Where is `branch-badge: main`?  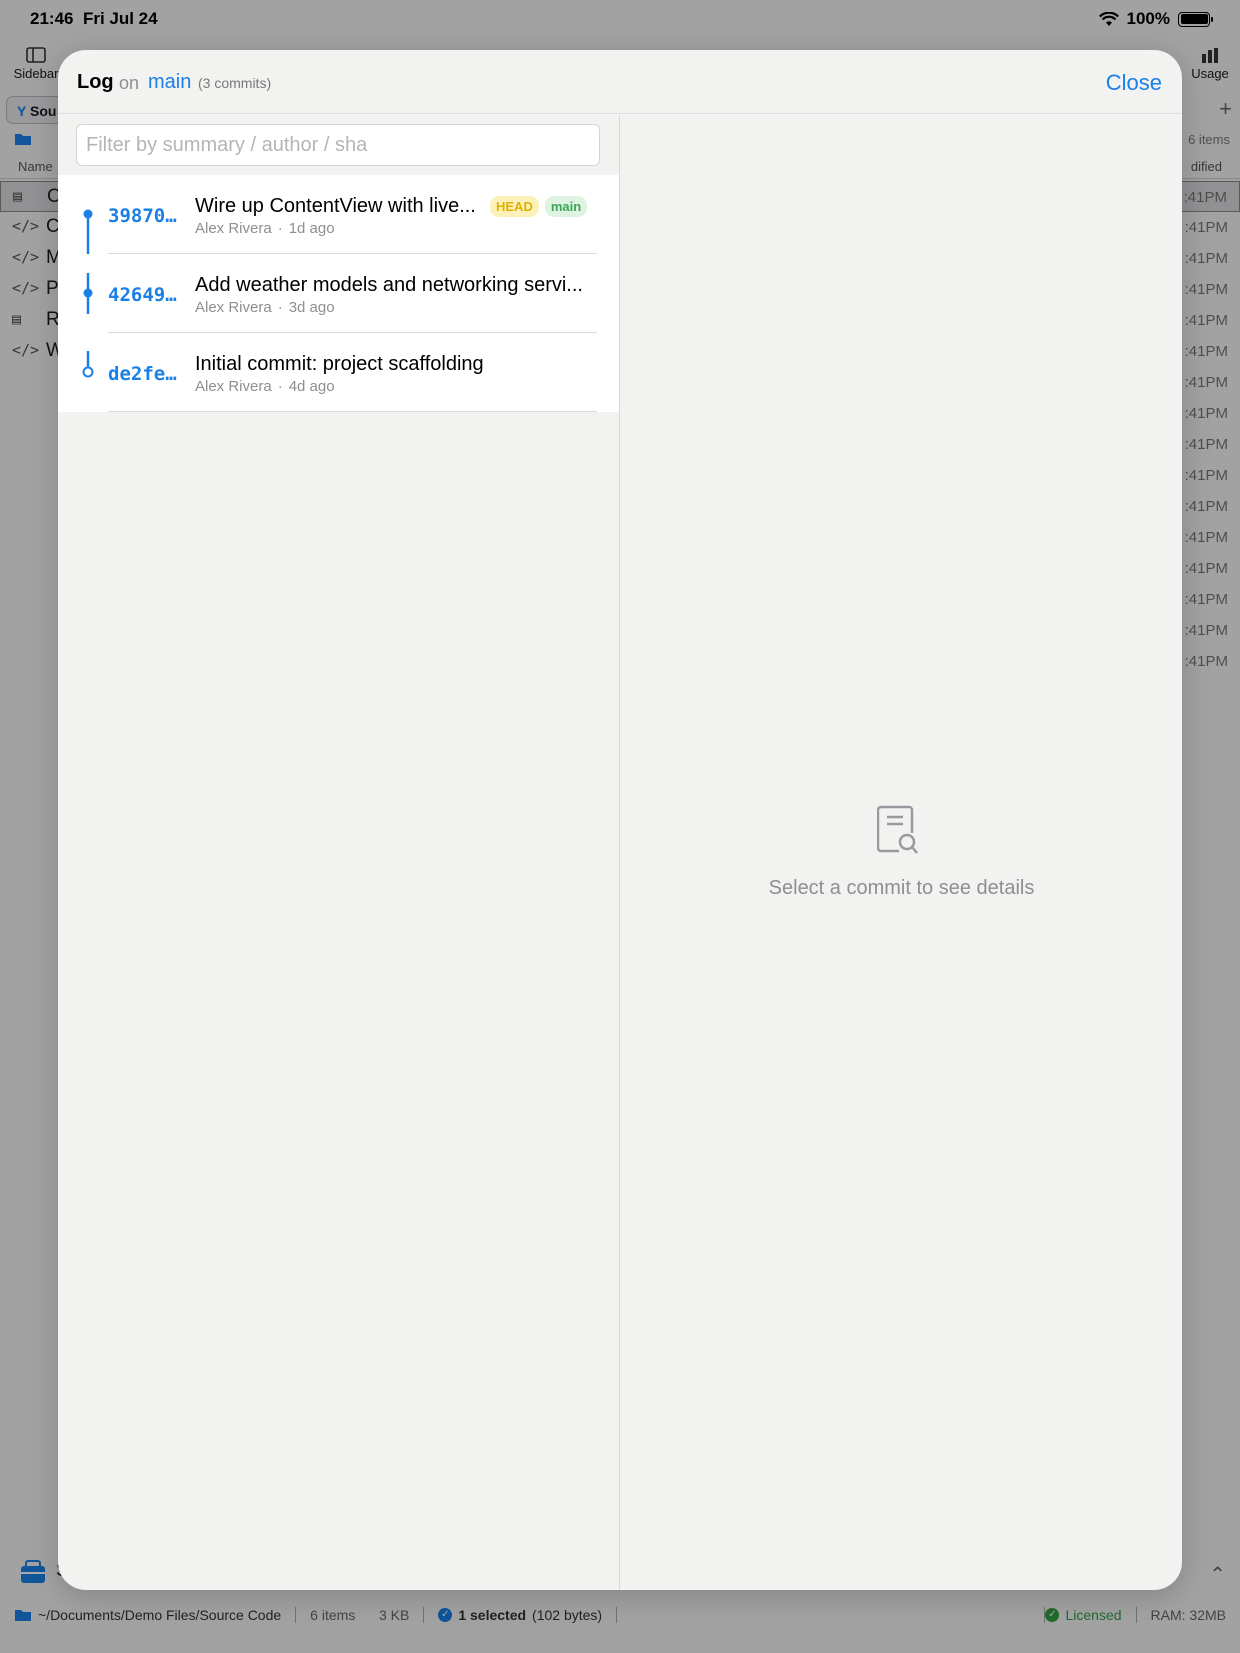
branch-badge: main is located at coordinates (566, 206).